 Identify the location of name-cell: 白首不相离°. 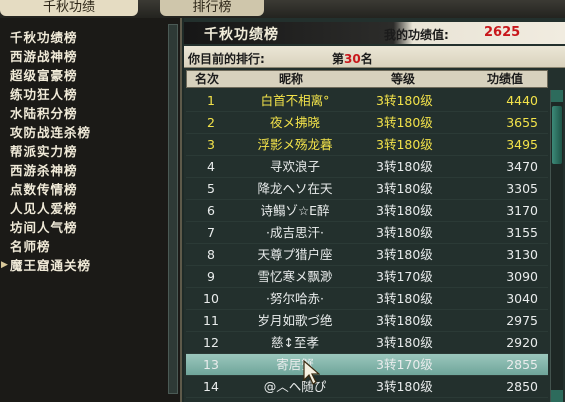
(295, 100).